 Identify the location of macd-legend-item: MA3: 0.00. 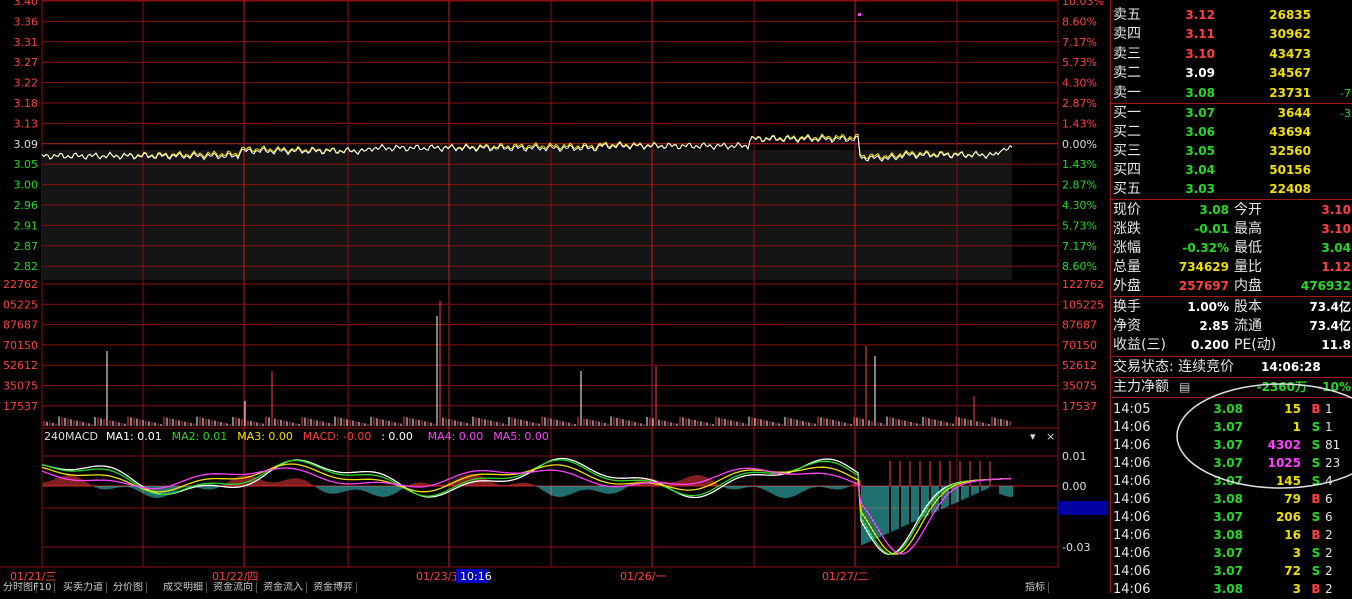
(265, 436).